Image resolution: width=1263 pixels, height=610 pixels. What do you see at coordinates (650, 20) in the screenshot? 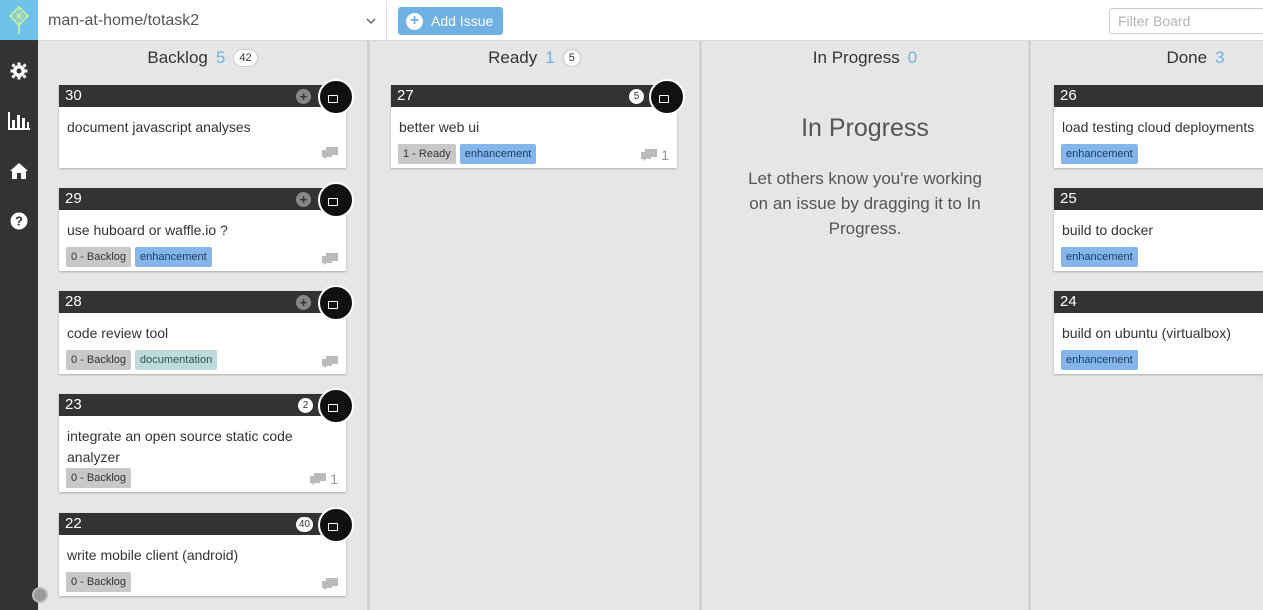
I see `header: man-at-home/totask2 + Add Issue` at bounding box center [650, 20].